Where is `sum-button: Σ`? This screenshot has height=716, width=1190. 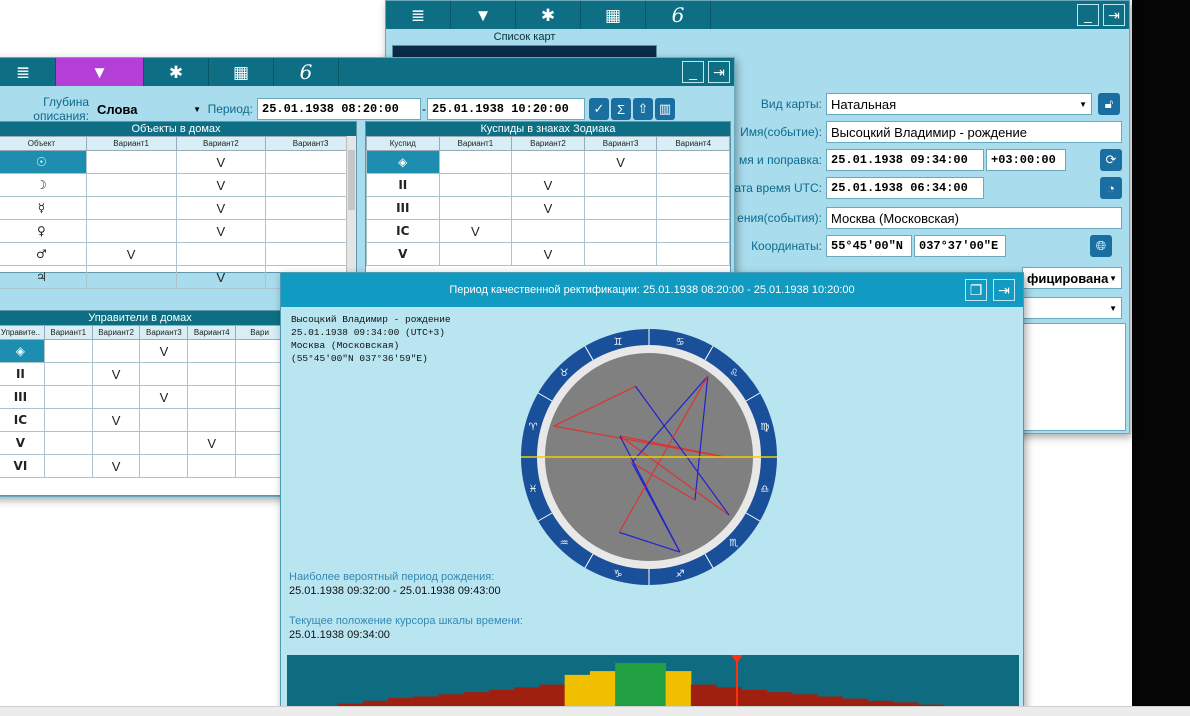 sum-button: Σ is located at coordinates (621, 109).